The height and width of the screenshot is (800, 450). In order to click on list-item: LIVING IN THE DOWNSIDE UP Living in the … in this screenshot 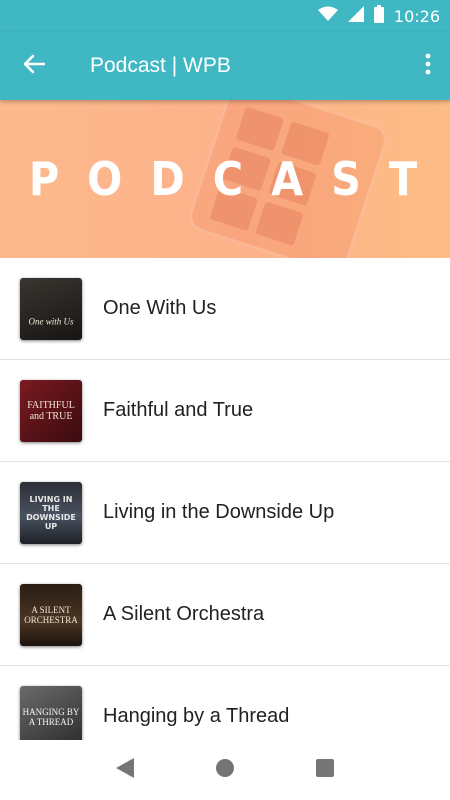, I will do `click(225, 513)`.